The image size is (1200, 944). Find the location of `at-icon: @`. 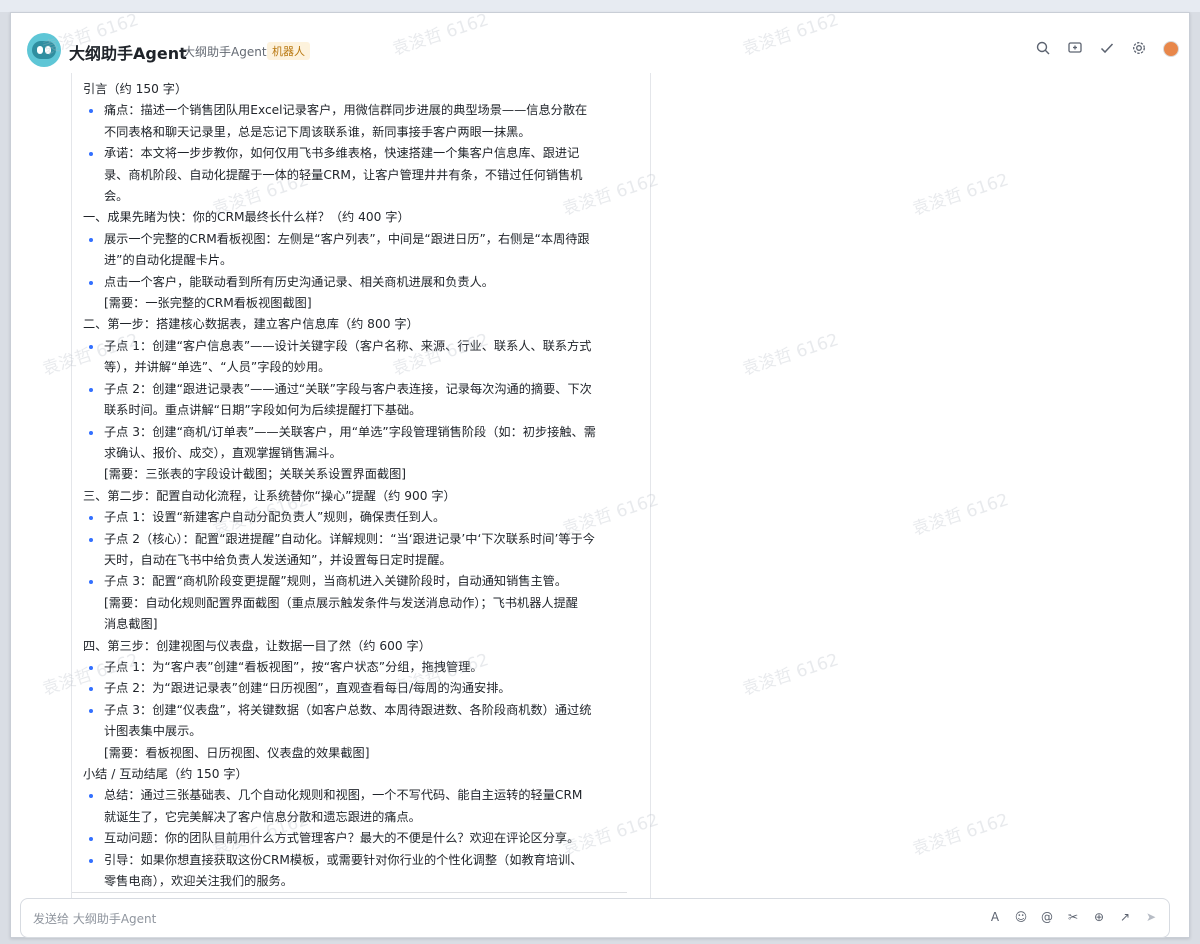

at-icon: @ is located at coordinates (1047, 917).